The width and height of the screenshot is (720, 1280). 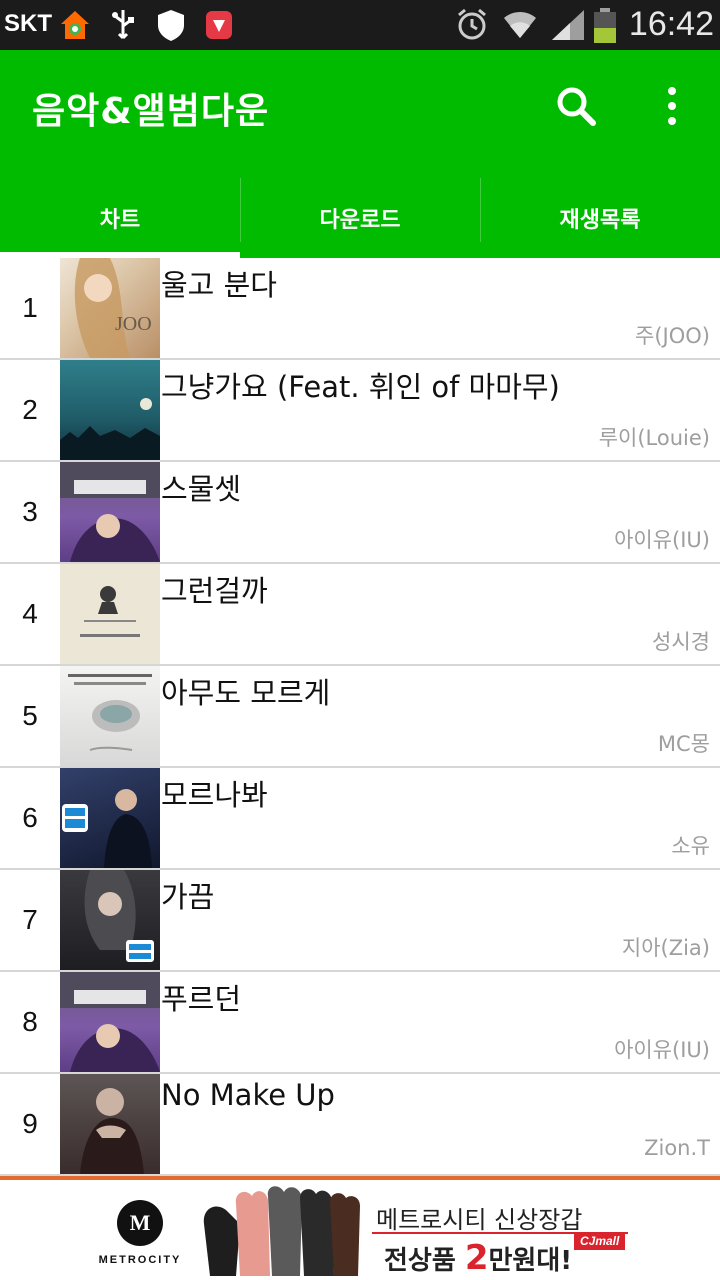 I want to click on status-bar: SKT 16:42, so click(x=360, y=25).